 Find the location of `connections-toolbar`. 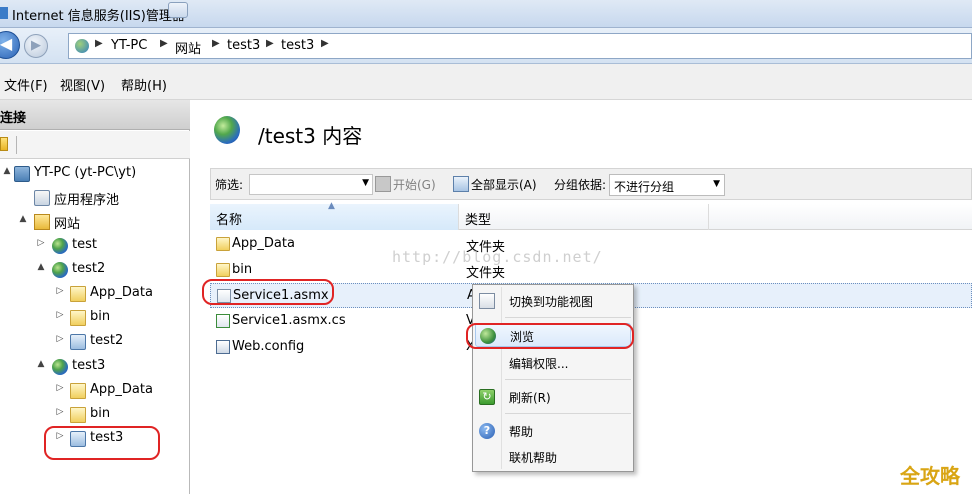

connections-toolbar is located at coordinates (95, 145).